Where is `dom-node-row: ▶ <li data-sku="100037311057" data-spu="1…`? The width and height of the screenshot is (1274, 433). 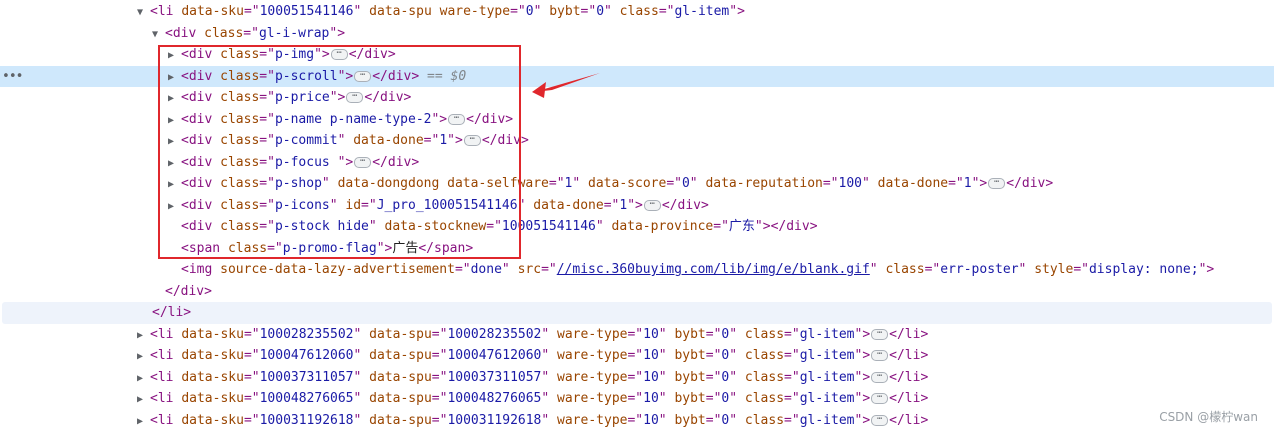
dom-node-row: ▶ <li data-sku="100037311057" data-spu="1… is located at coordinates (637, 378).